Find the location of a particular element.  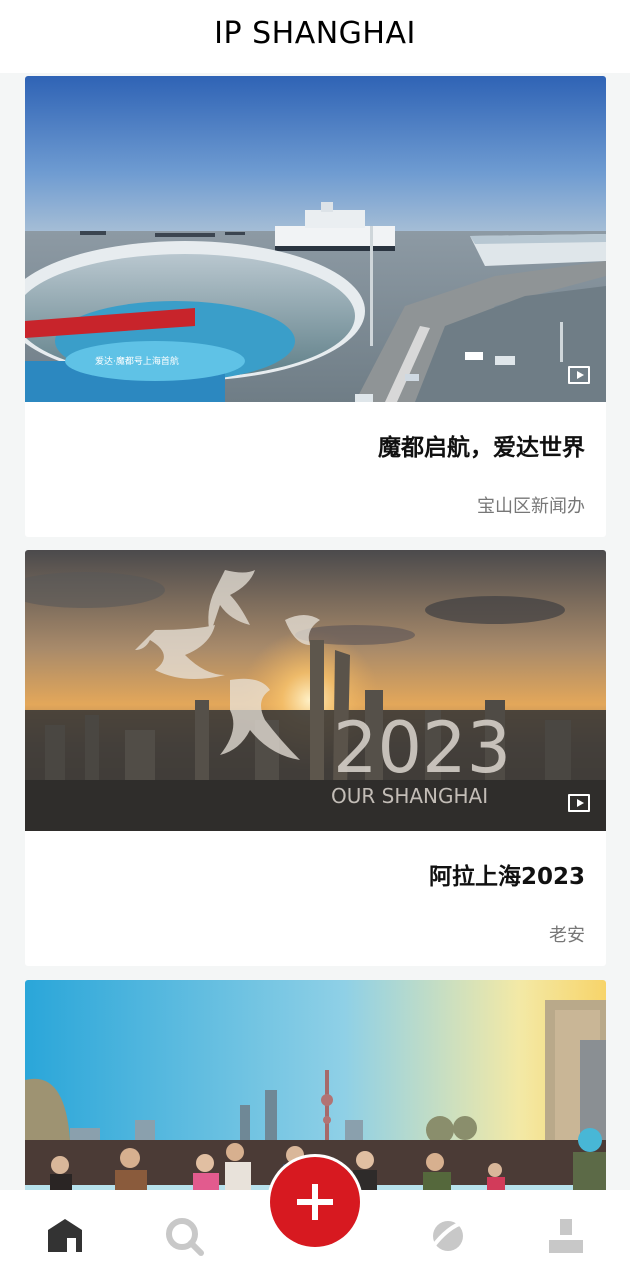

planet-icon is located at coordinates (447, 1235).